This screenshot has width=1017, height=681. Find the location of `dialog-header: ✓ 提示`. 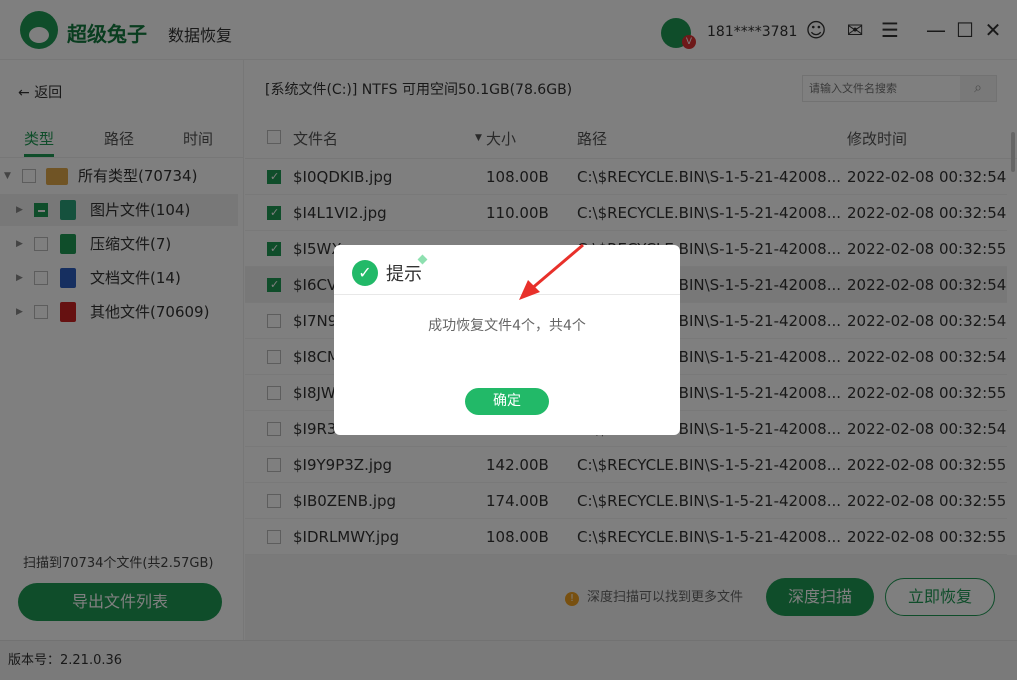

dialog-header: ✓ 提示 is located at coordinates (507, 270).